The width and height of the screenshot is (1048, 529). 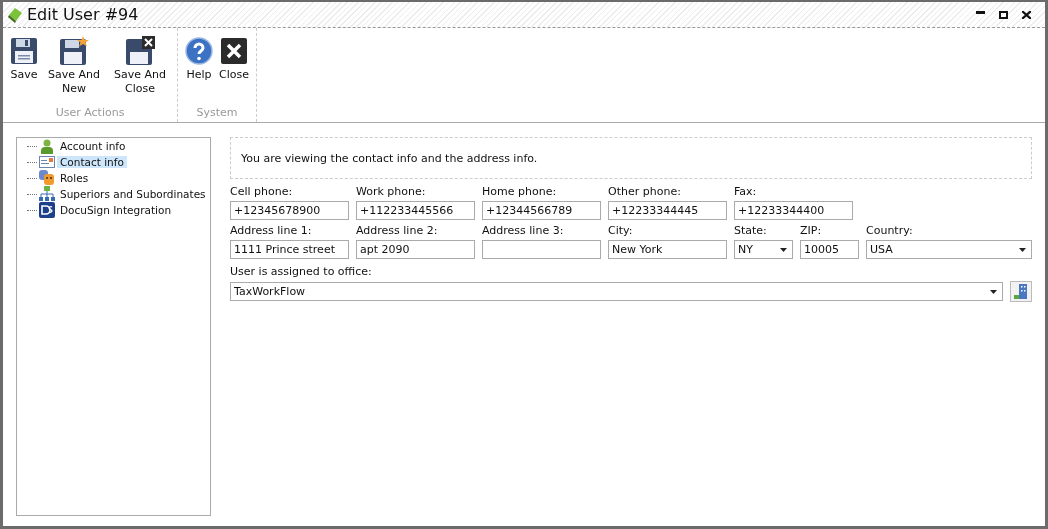 I want to click on field-label: Address line 2:, so click(x=397, y=230).